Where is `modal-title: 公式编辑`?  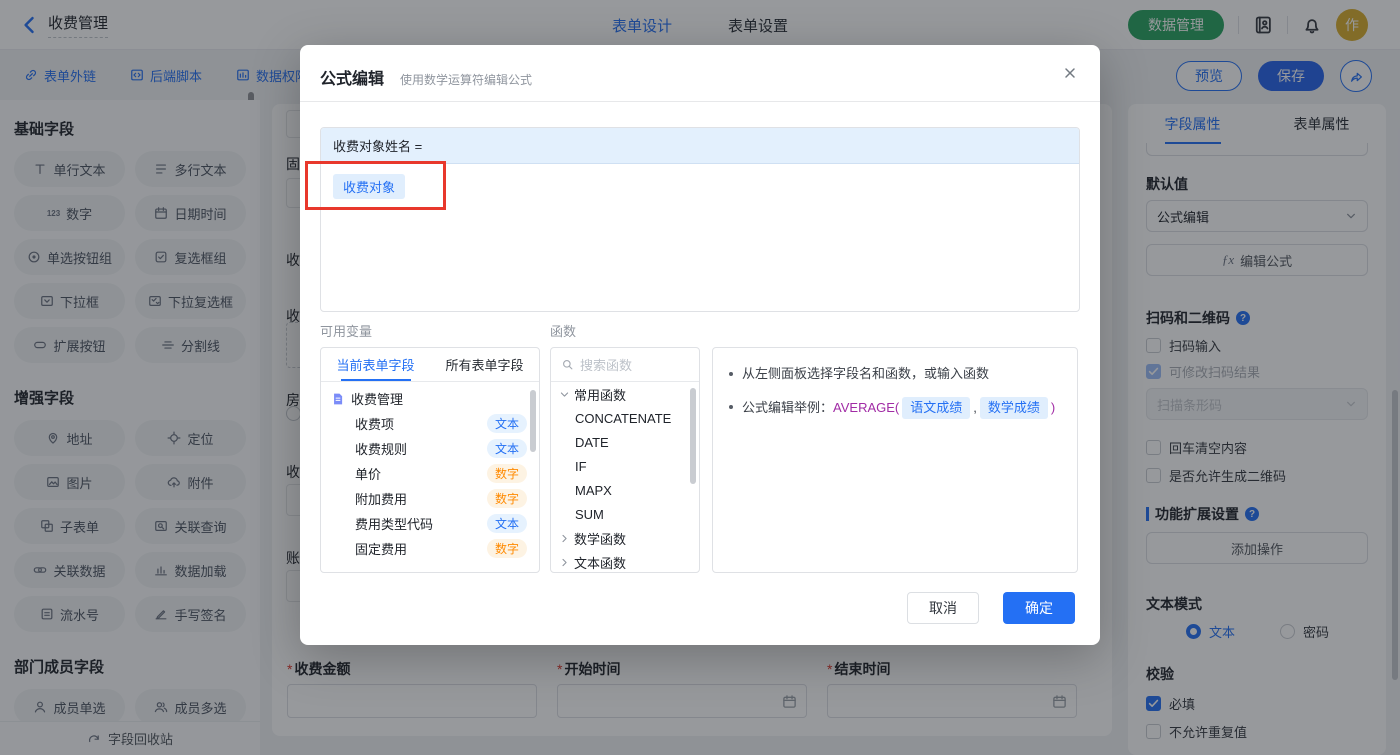 modal-title: 公式编辑 is located at coordinates (352, 79).